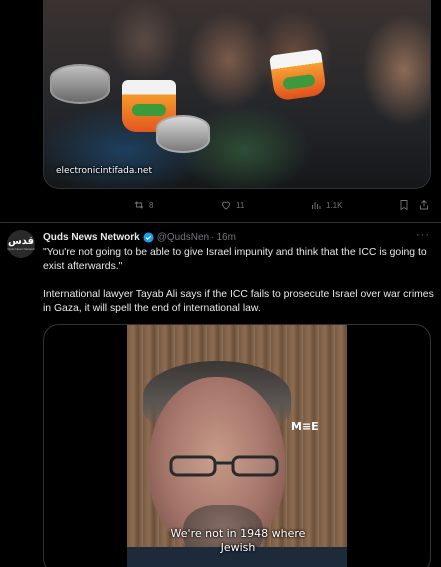 The height and width of the screenshot is (567, 441). I want to click on tweet-divider, so click(220, 222).